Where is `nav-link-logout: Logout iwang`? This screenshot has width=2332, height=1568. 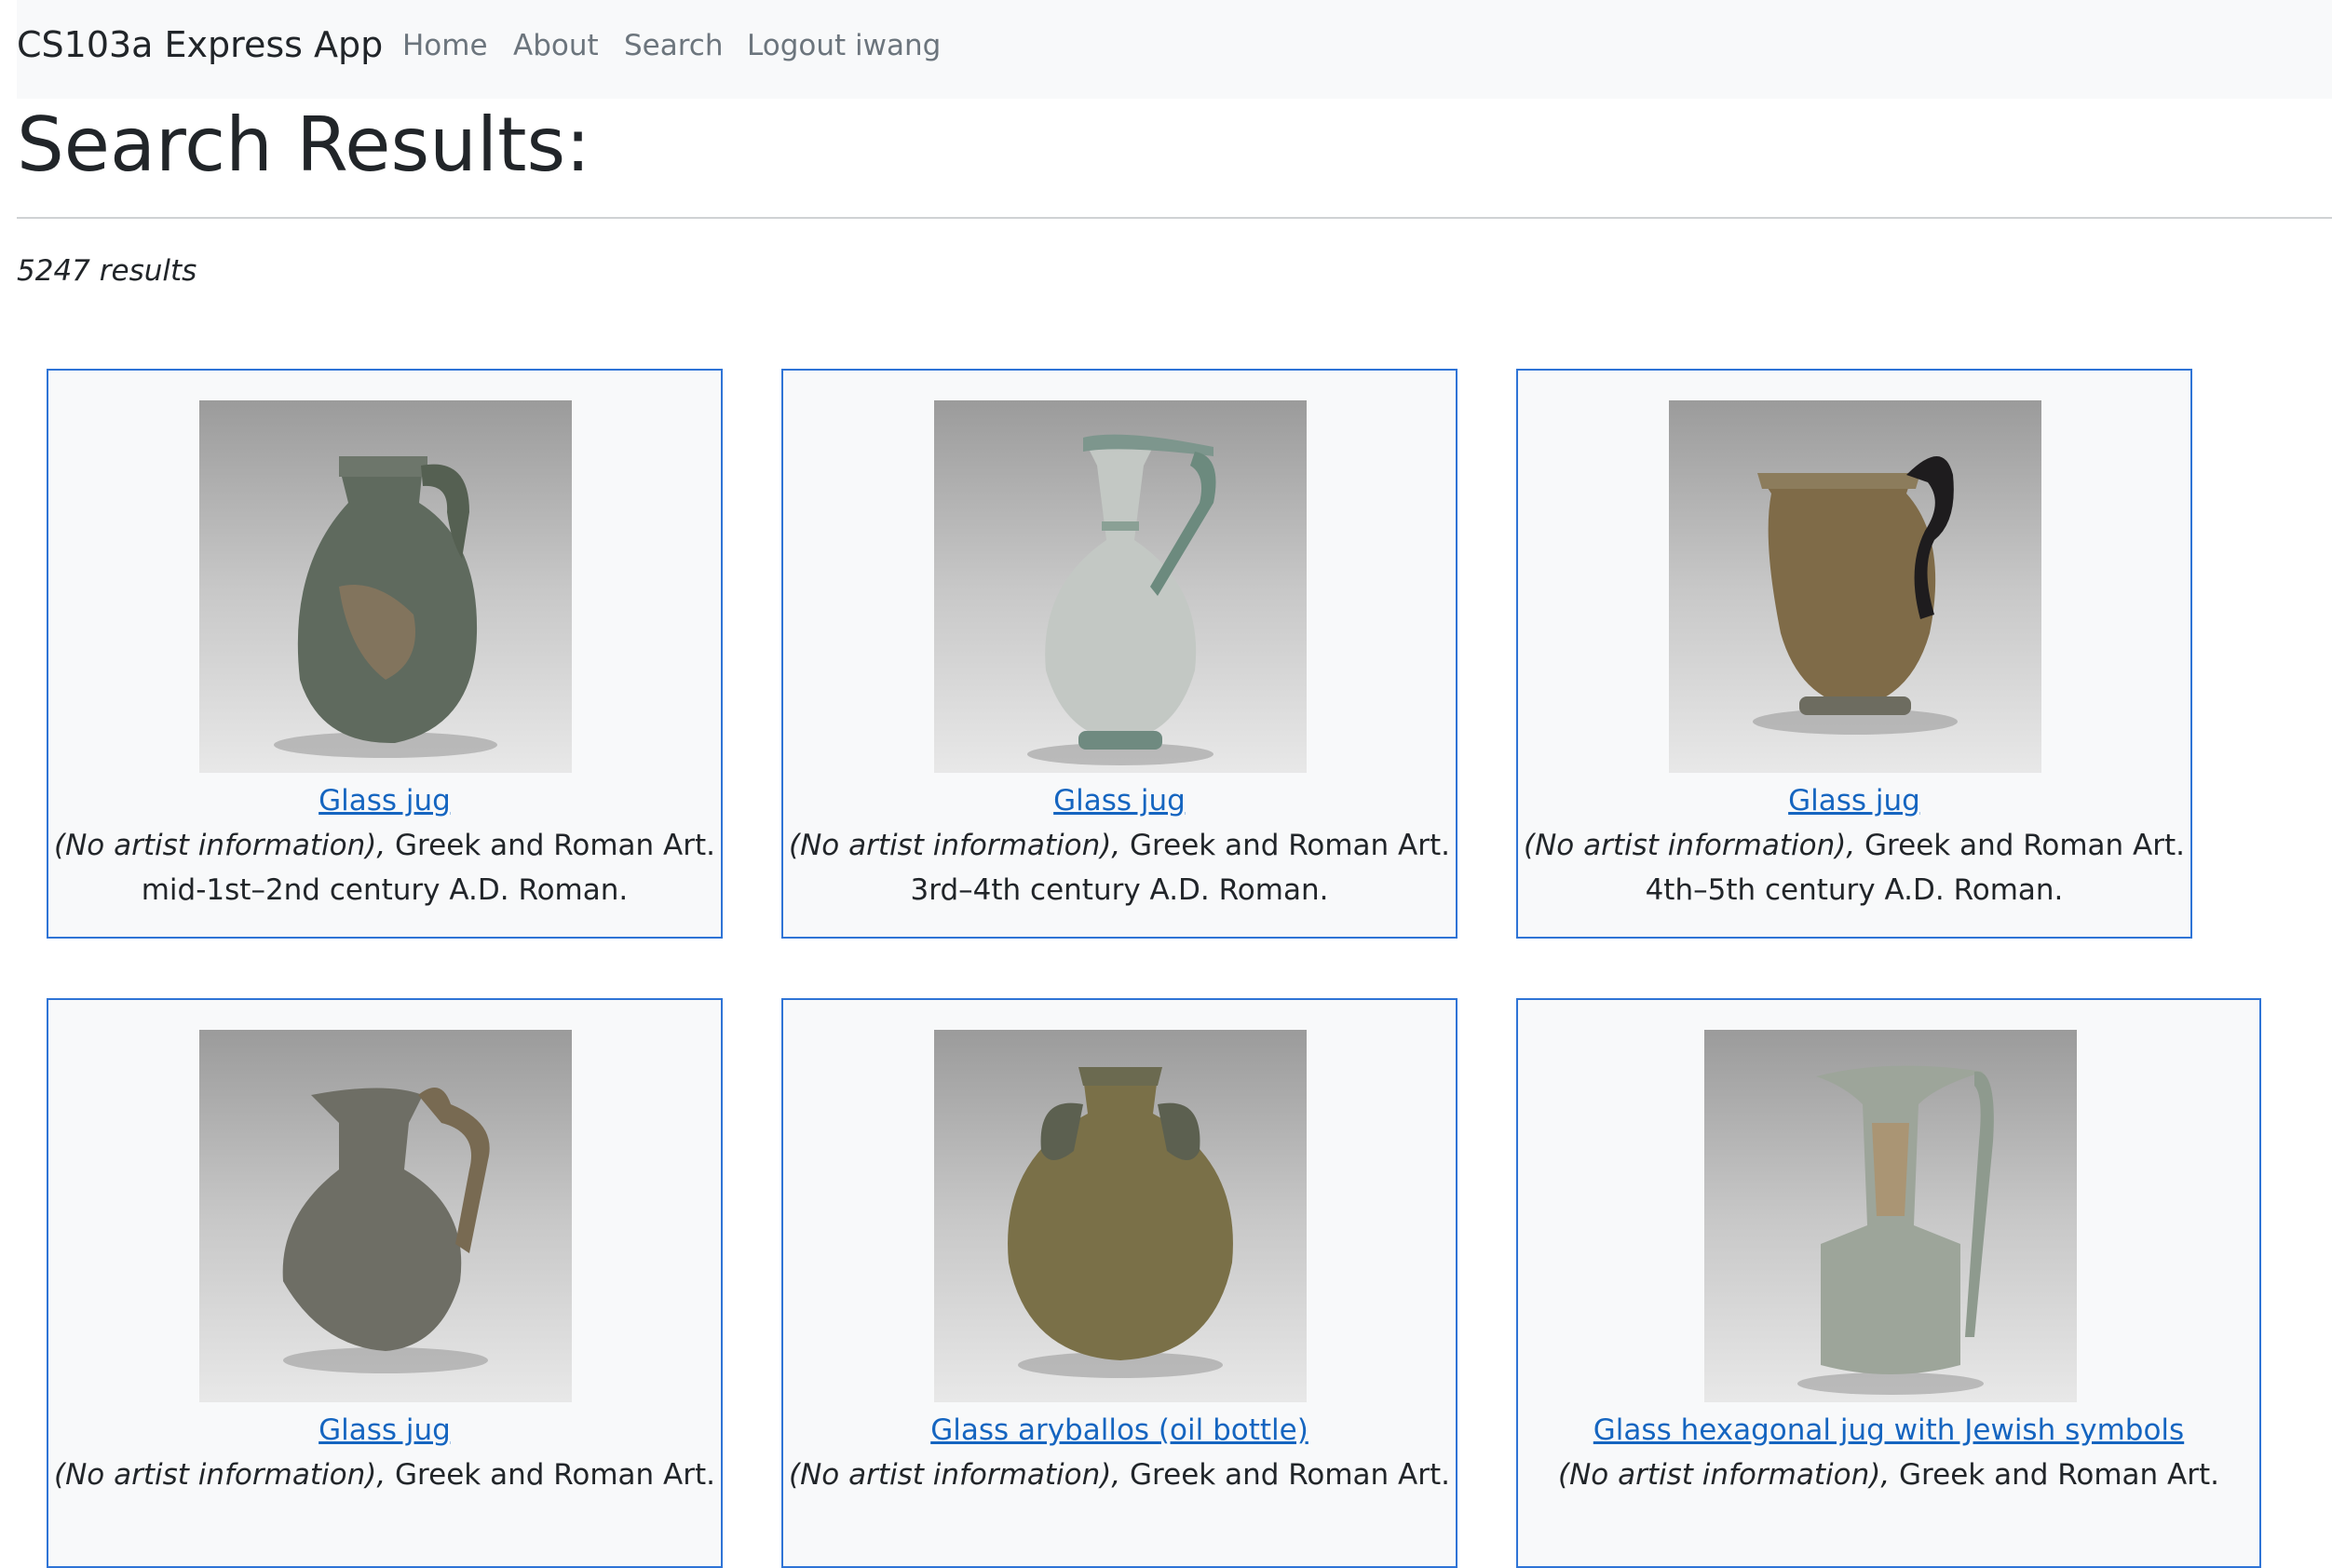
nav-link-logout: Logout iwang is located at coordinates (844, 45).